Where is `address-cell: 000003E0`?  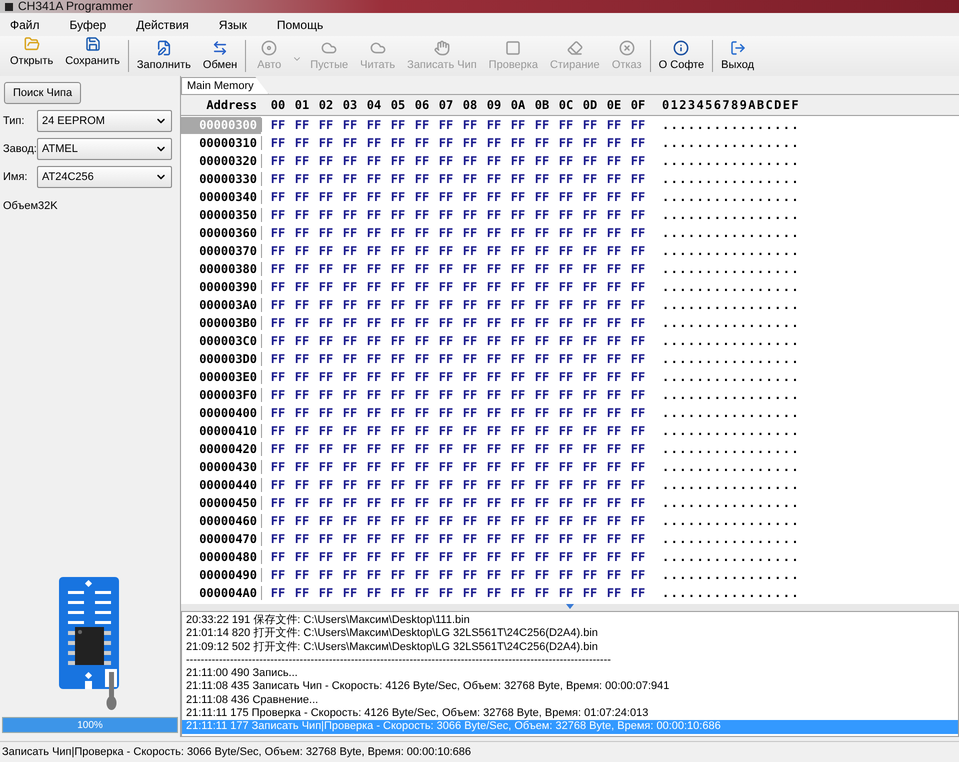 address-cell: 000003E0 is located at coordinates (221, 377).